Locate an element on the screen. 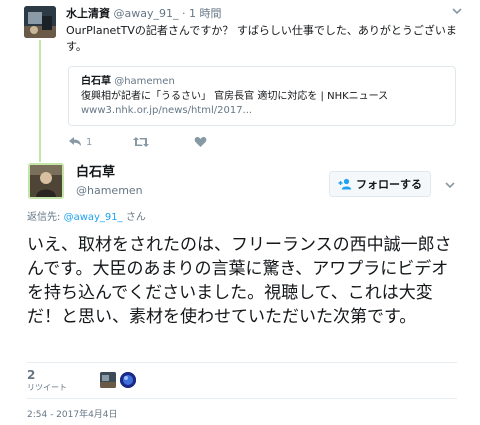 The width and height of the screenshot is (480, 425). reply-icon is located at coordinates (75, 141).